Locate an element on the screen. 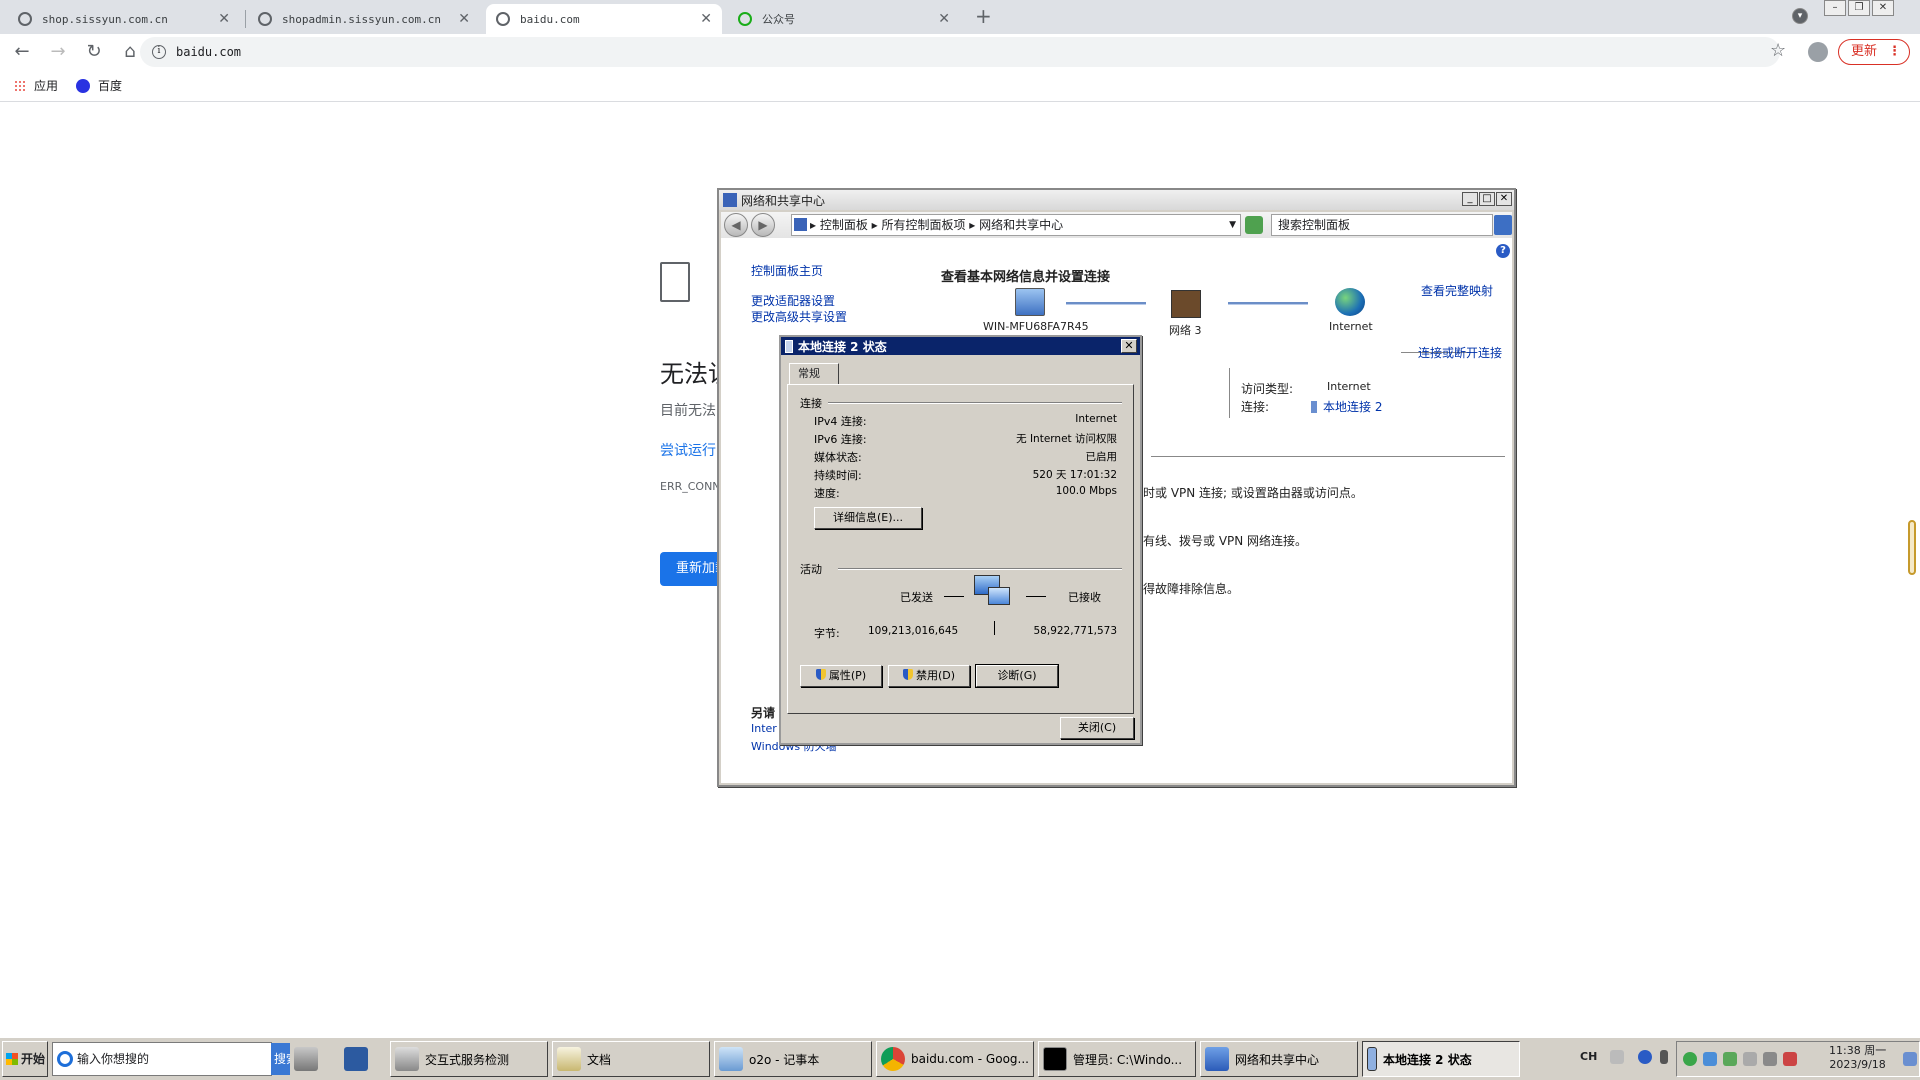 The image size is (1920, 1080). error-suggestion-link: 尝试运行 is located at coordinates (688, 450).